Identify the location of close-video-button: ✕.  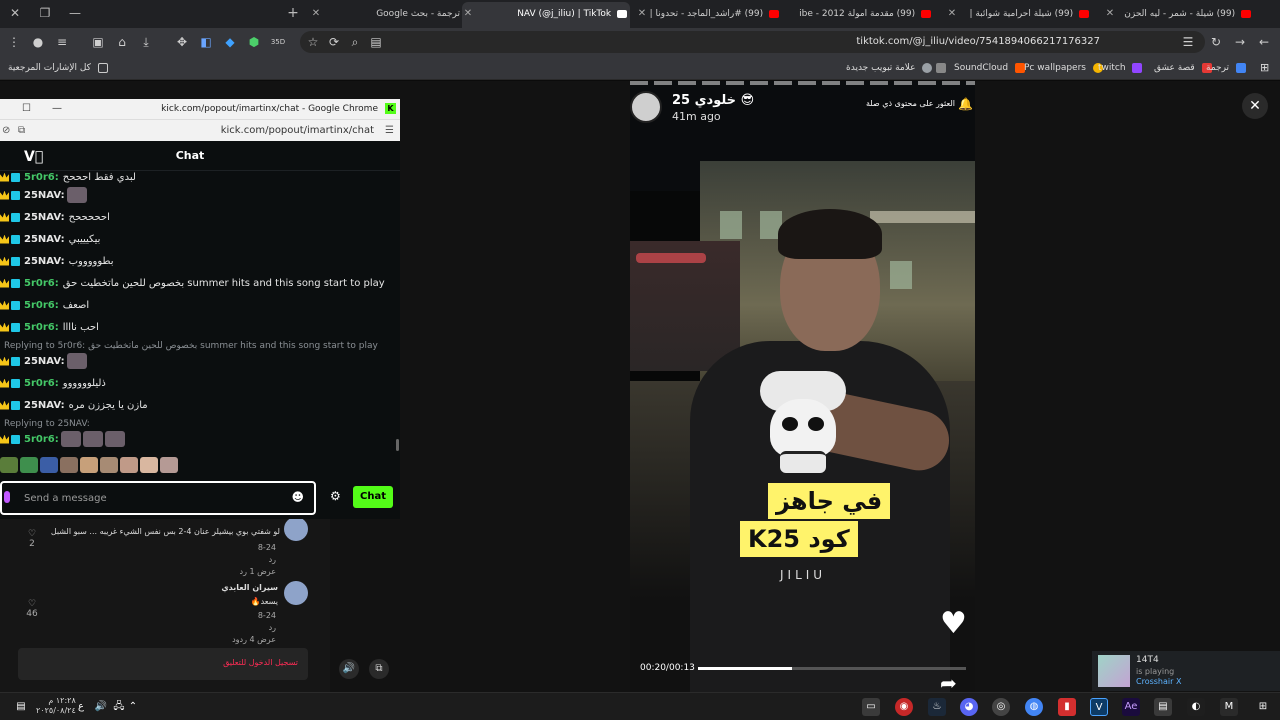
(1255, 106).